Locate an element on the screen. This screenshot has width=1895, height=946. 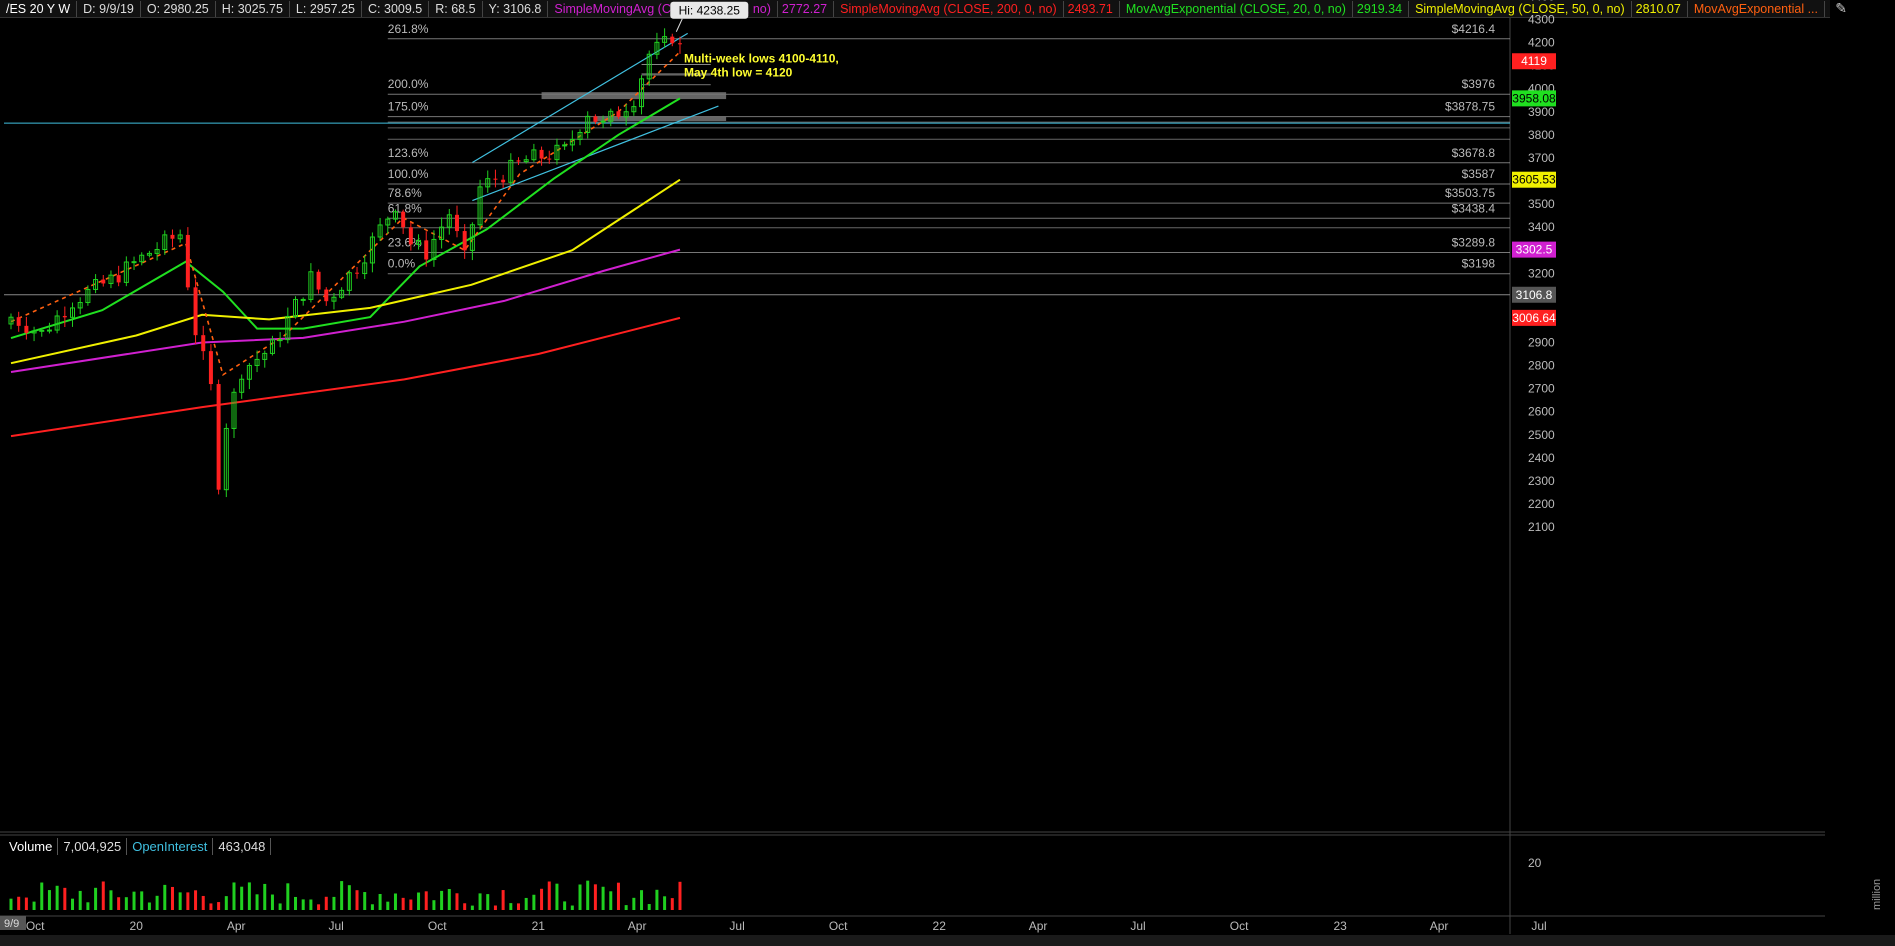
open-interest-value: 463,048 is located at coordinates (242, 846).